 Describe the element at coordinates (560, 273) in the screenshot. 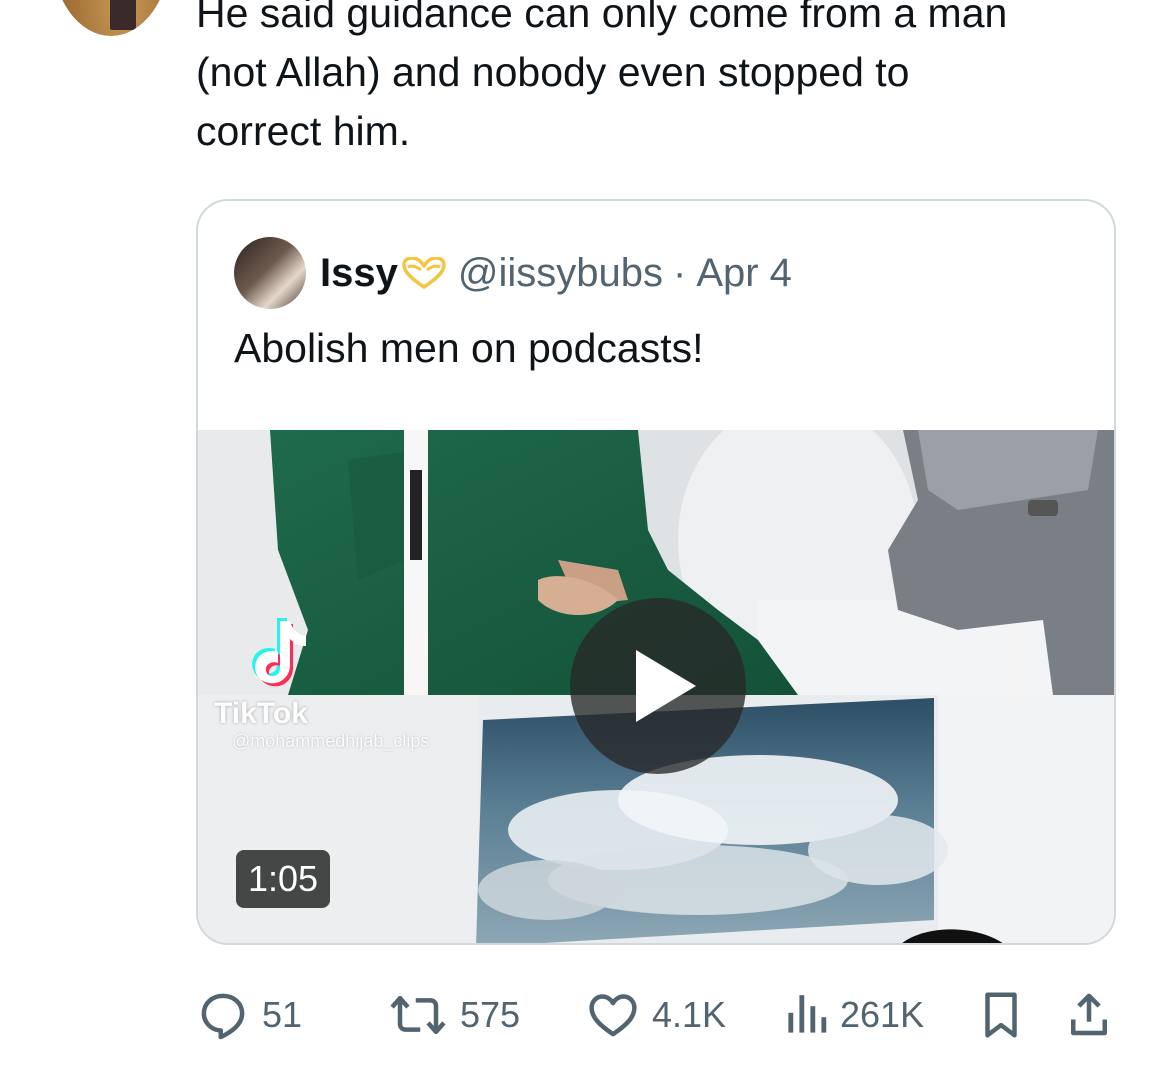

I see `quoted-author-handle: @iissybubs` at that location.